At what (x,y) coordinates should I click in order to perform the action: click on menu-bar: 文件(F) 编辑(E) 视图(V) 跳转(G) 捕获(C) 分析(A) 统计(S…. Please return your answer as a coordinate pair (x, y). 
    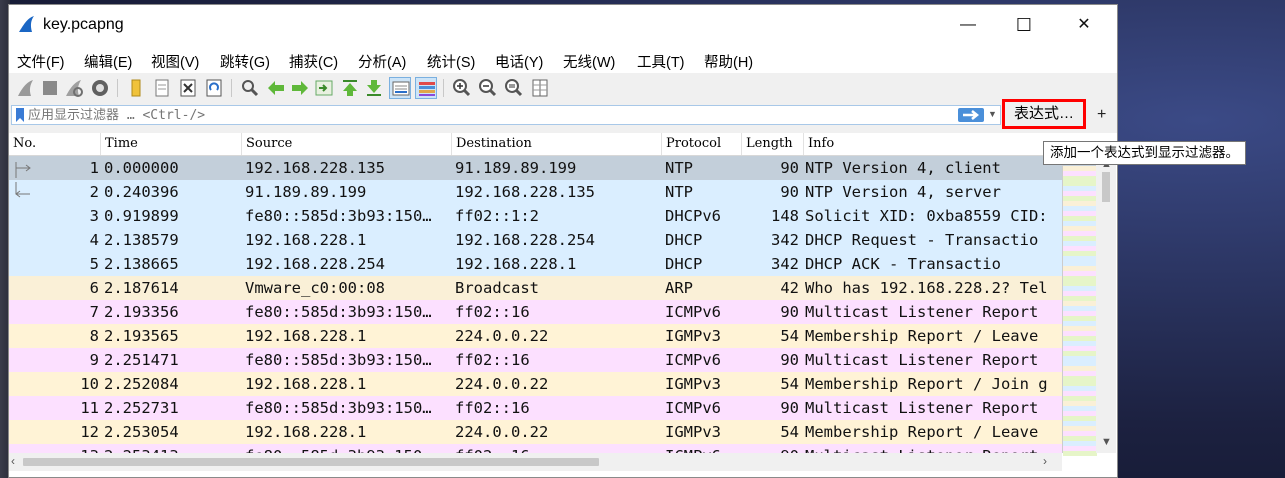
    Looking at the image, I should click on (563, 59).